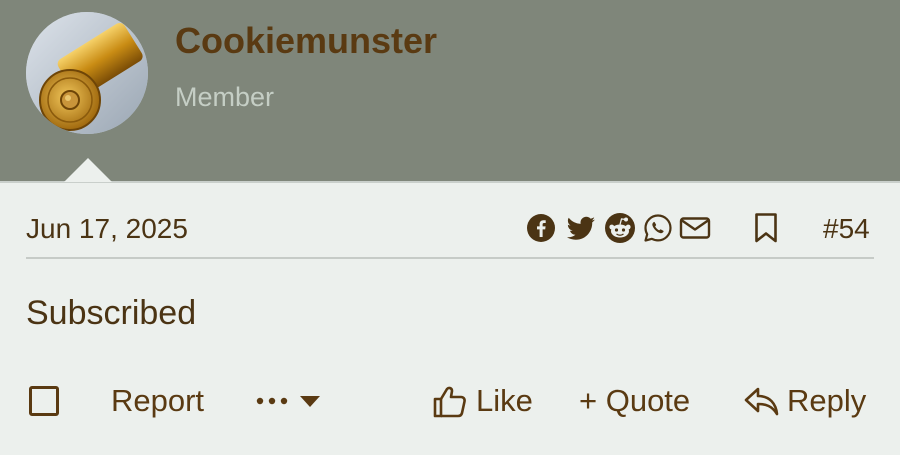 The width and height of the screenshot is (900, 455). I want to click on whatsapp-icon, so click(658, 228).